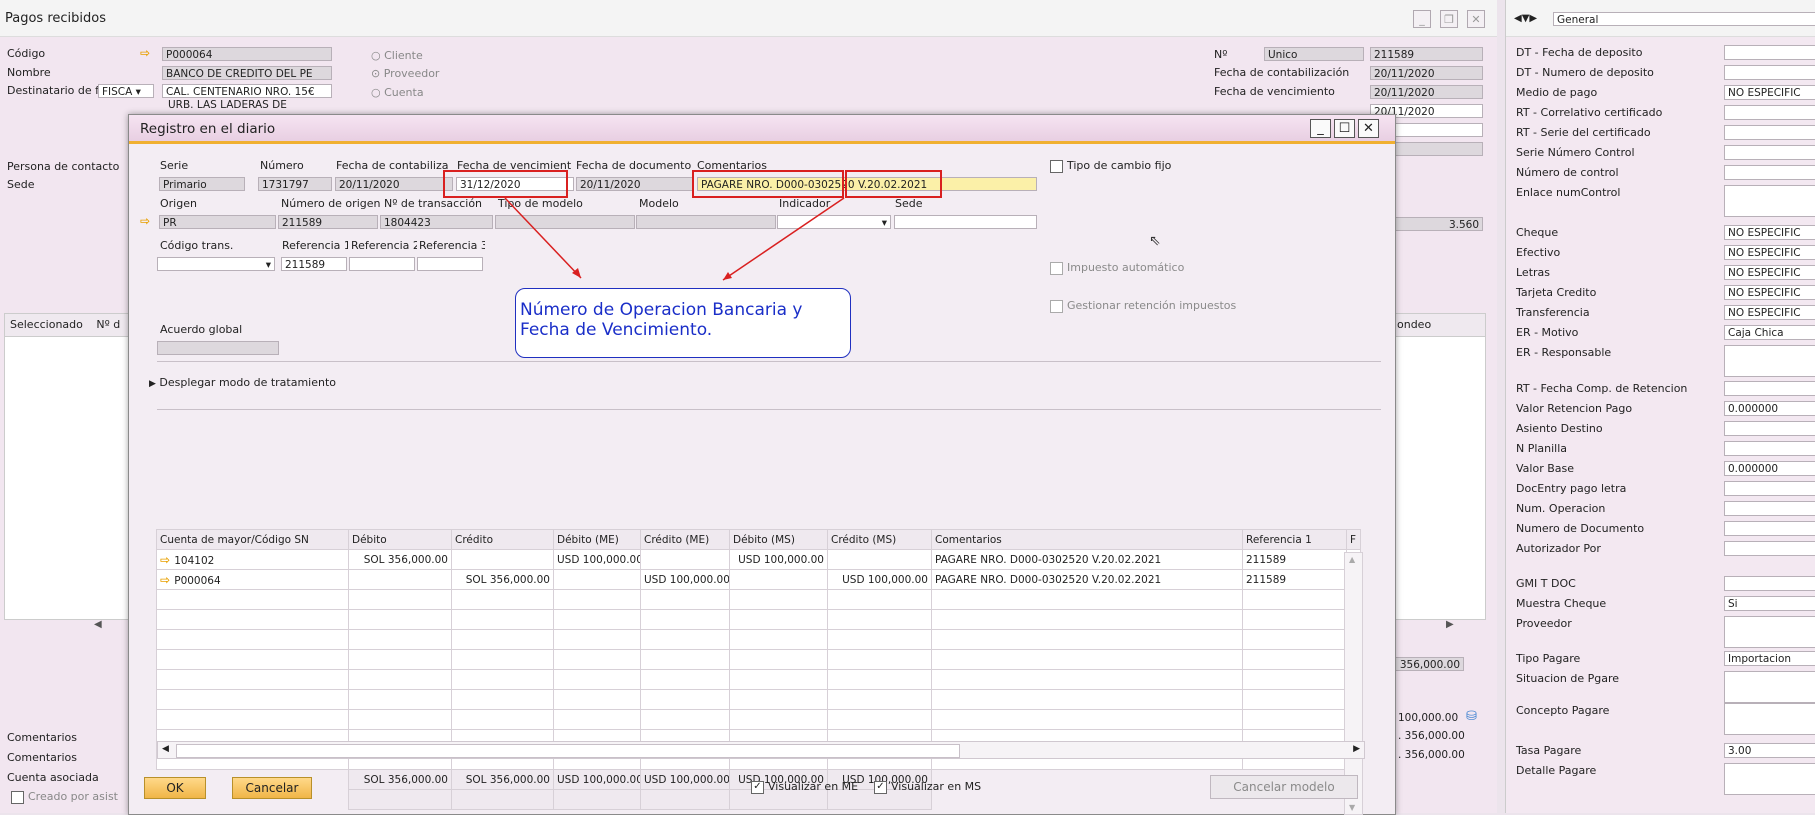  What do you see at coordinates (1769, 658) in the screenshot?
I see `field-value: Importacion` at bounding box center [1769, 658].